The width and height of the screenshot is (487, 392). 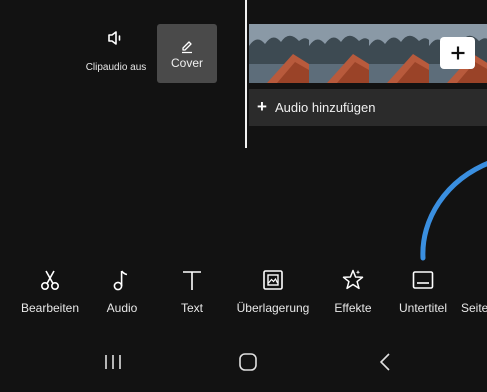 I want to click on tool-edit: Bearbeiten, so click(x=50, y=293).